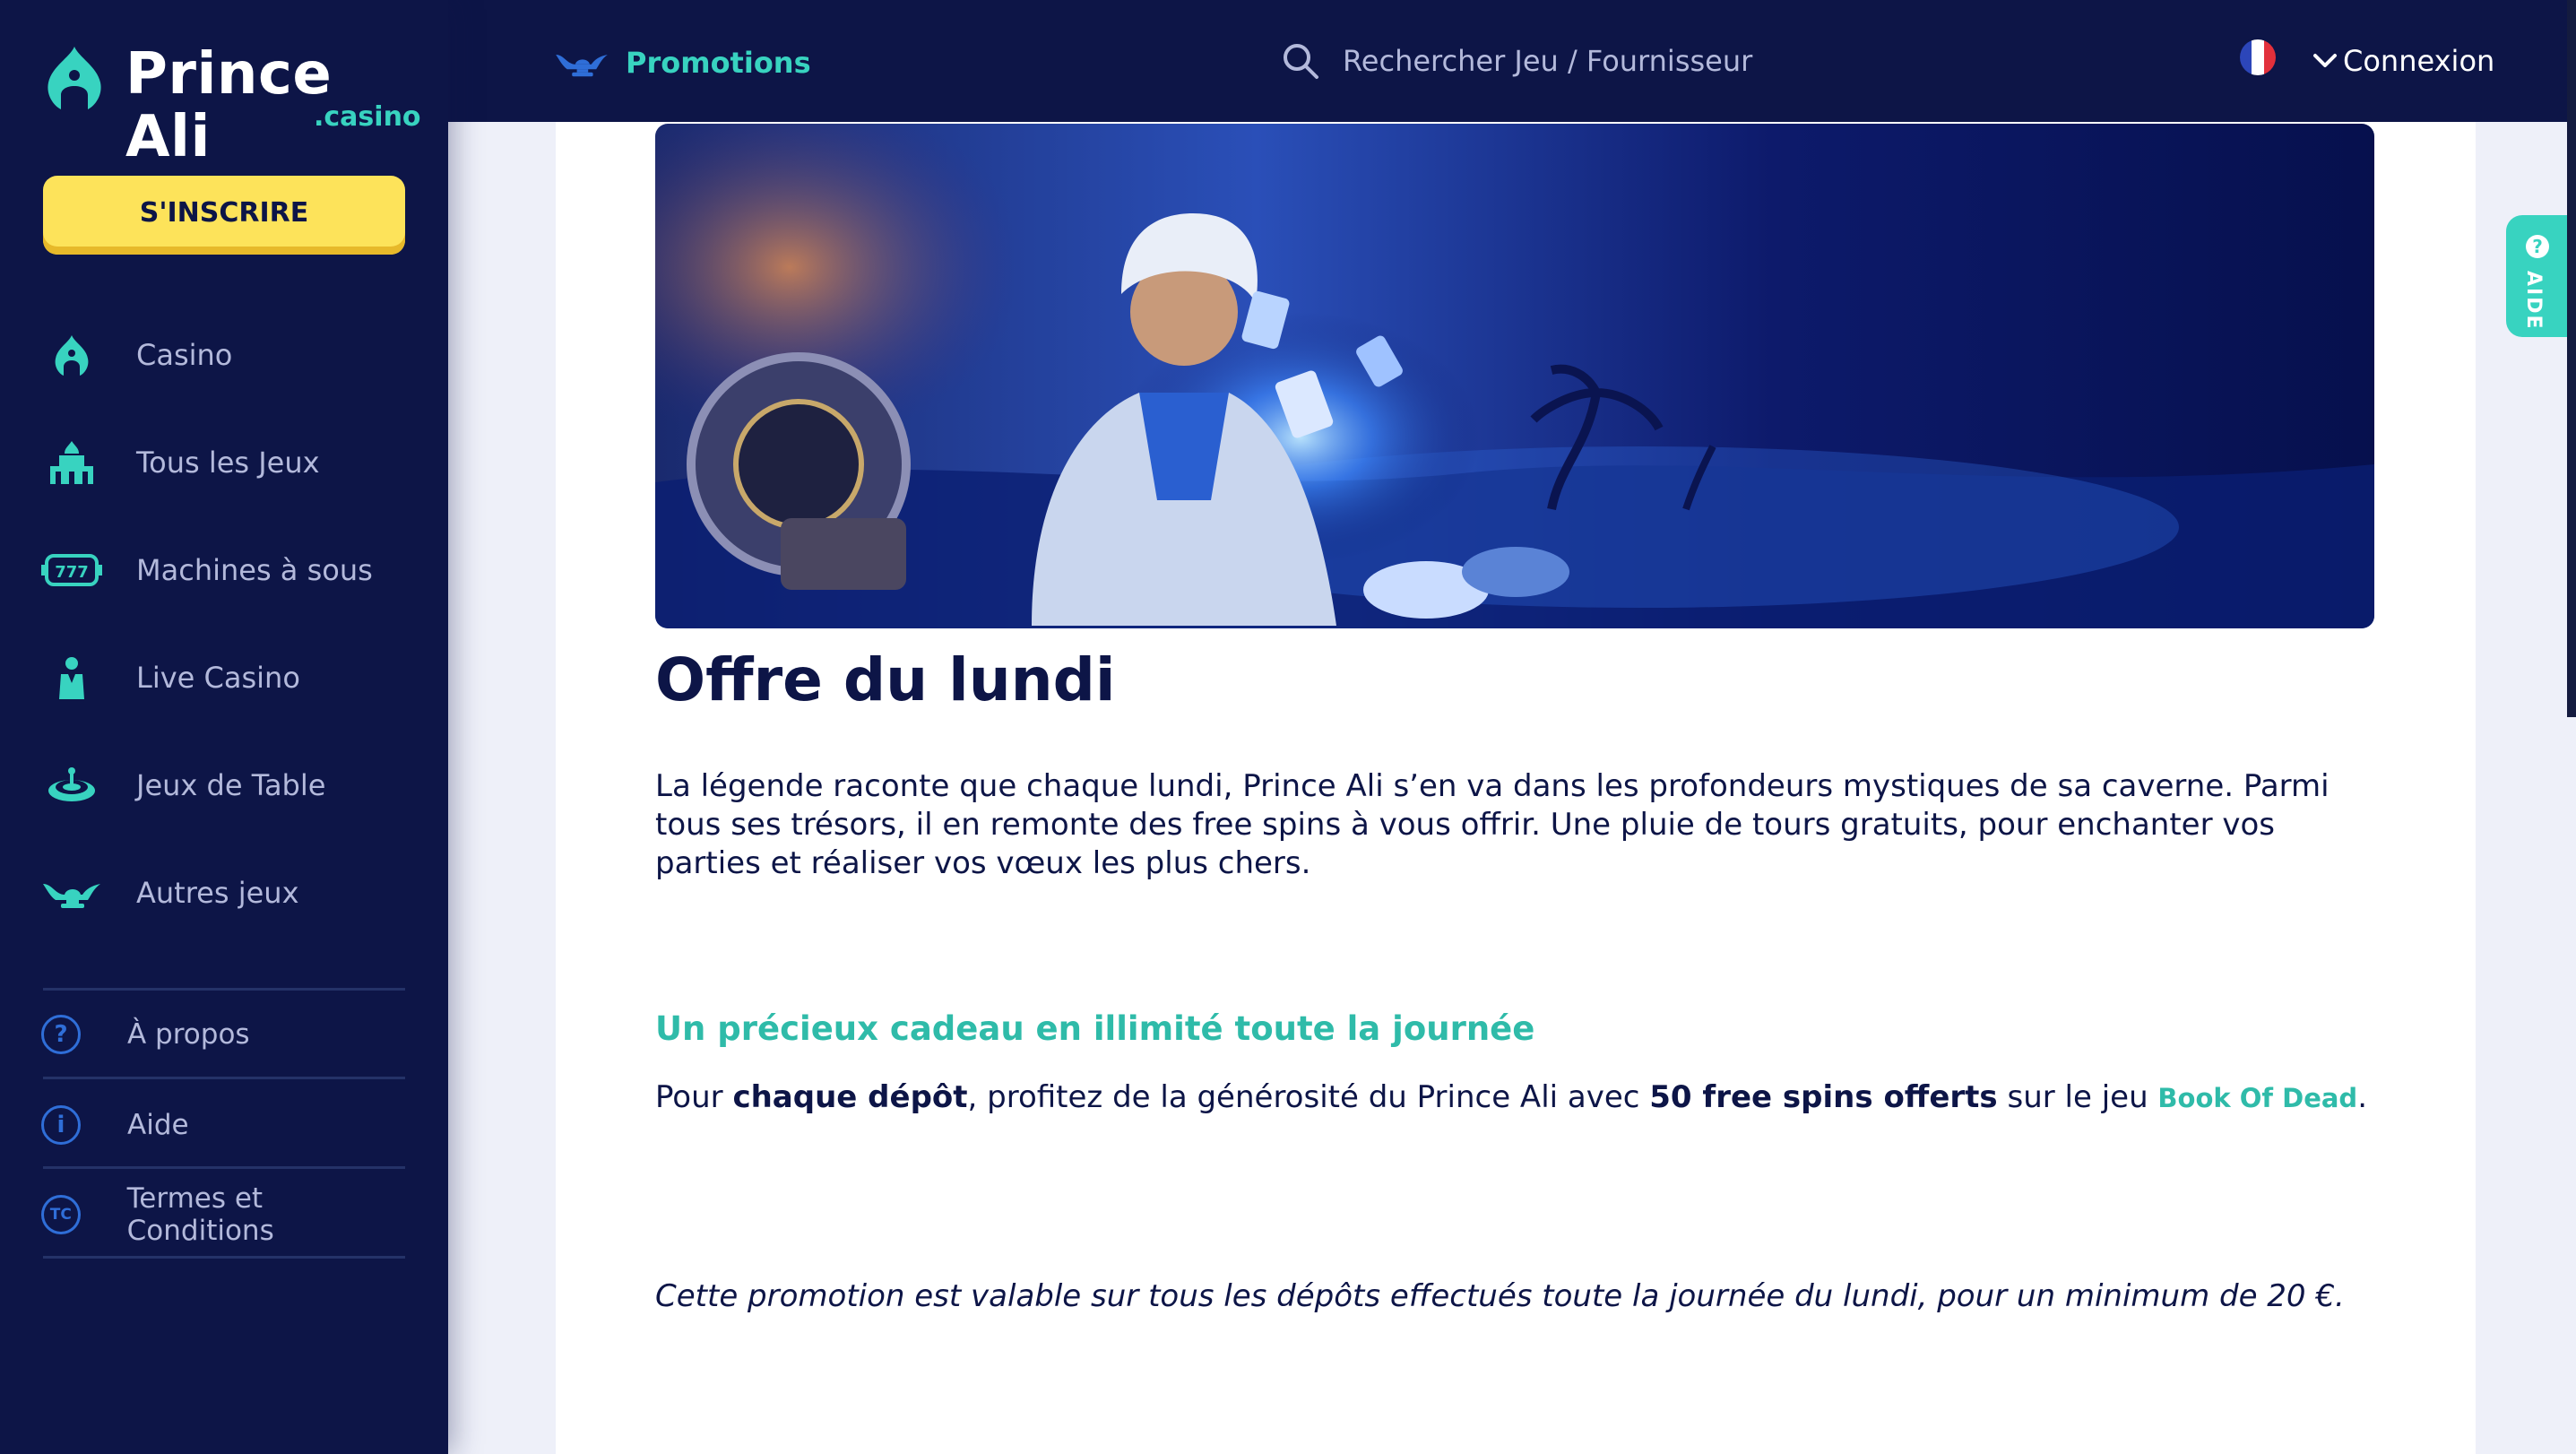 This screenshot has height=1454, width=2576. I want to click on sidebar-item-other-games: Autres jeux, so click(227, 893).